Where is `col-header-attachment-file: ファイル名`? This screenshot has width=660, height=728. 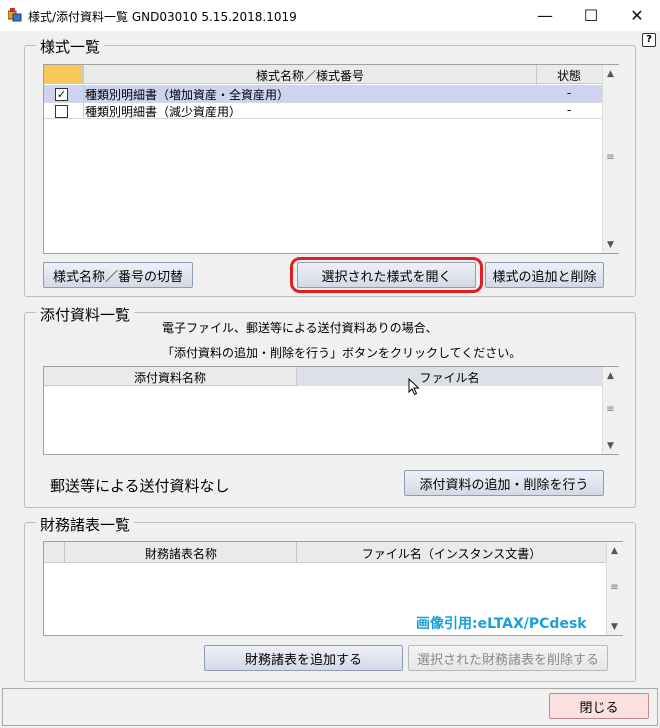 col-header-attachment-file: ファイル名 is located at coordinates (449, 378).